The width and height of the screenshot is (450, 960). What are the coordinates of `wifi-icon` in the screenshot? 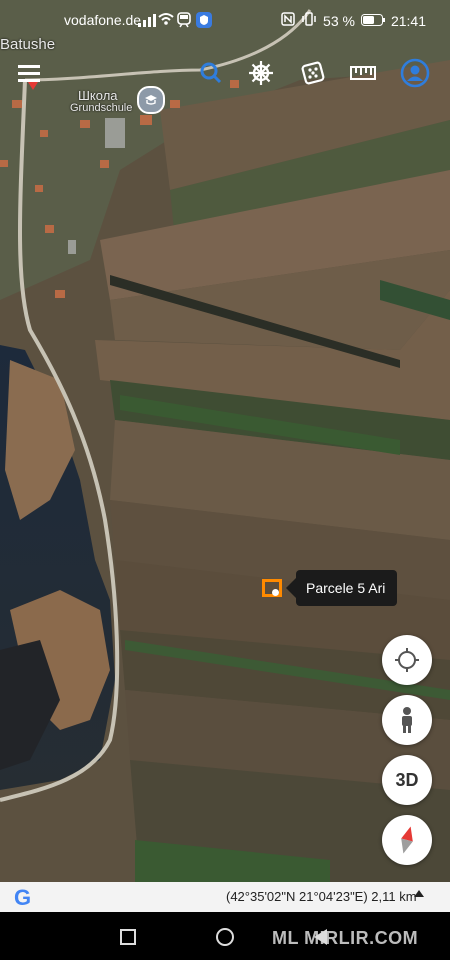 It's located at (166, 20).